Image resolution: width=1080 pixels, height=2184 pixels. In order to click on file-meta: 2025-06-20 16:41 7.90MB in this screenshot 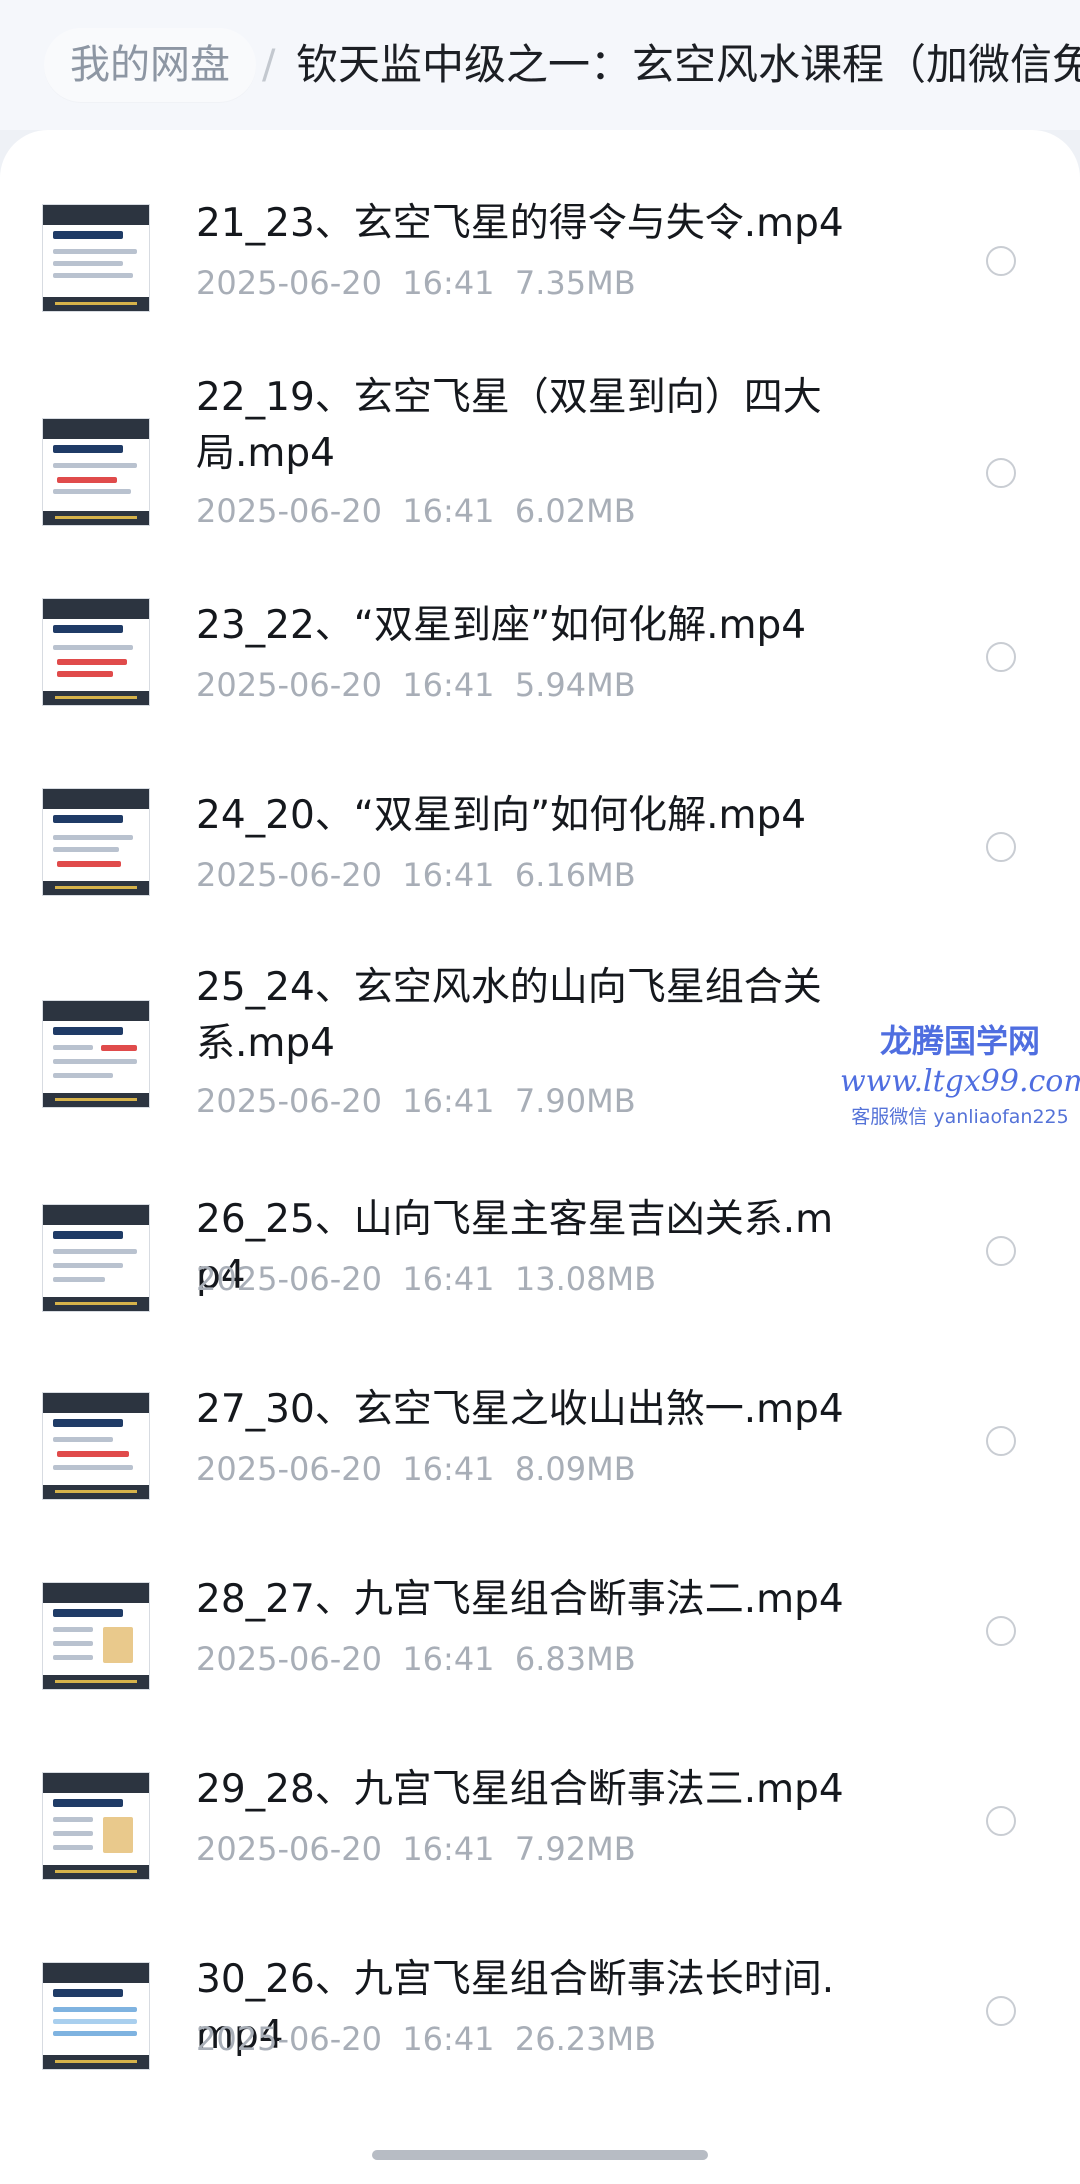, I will do `click(416, 1101)`.